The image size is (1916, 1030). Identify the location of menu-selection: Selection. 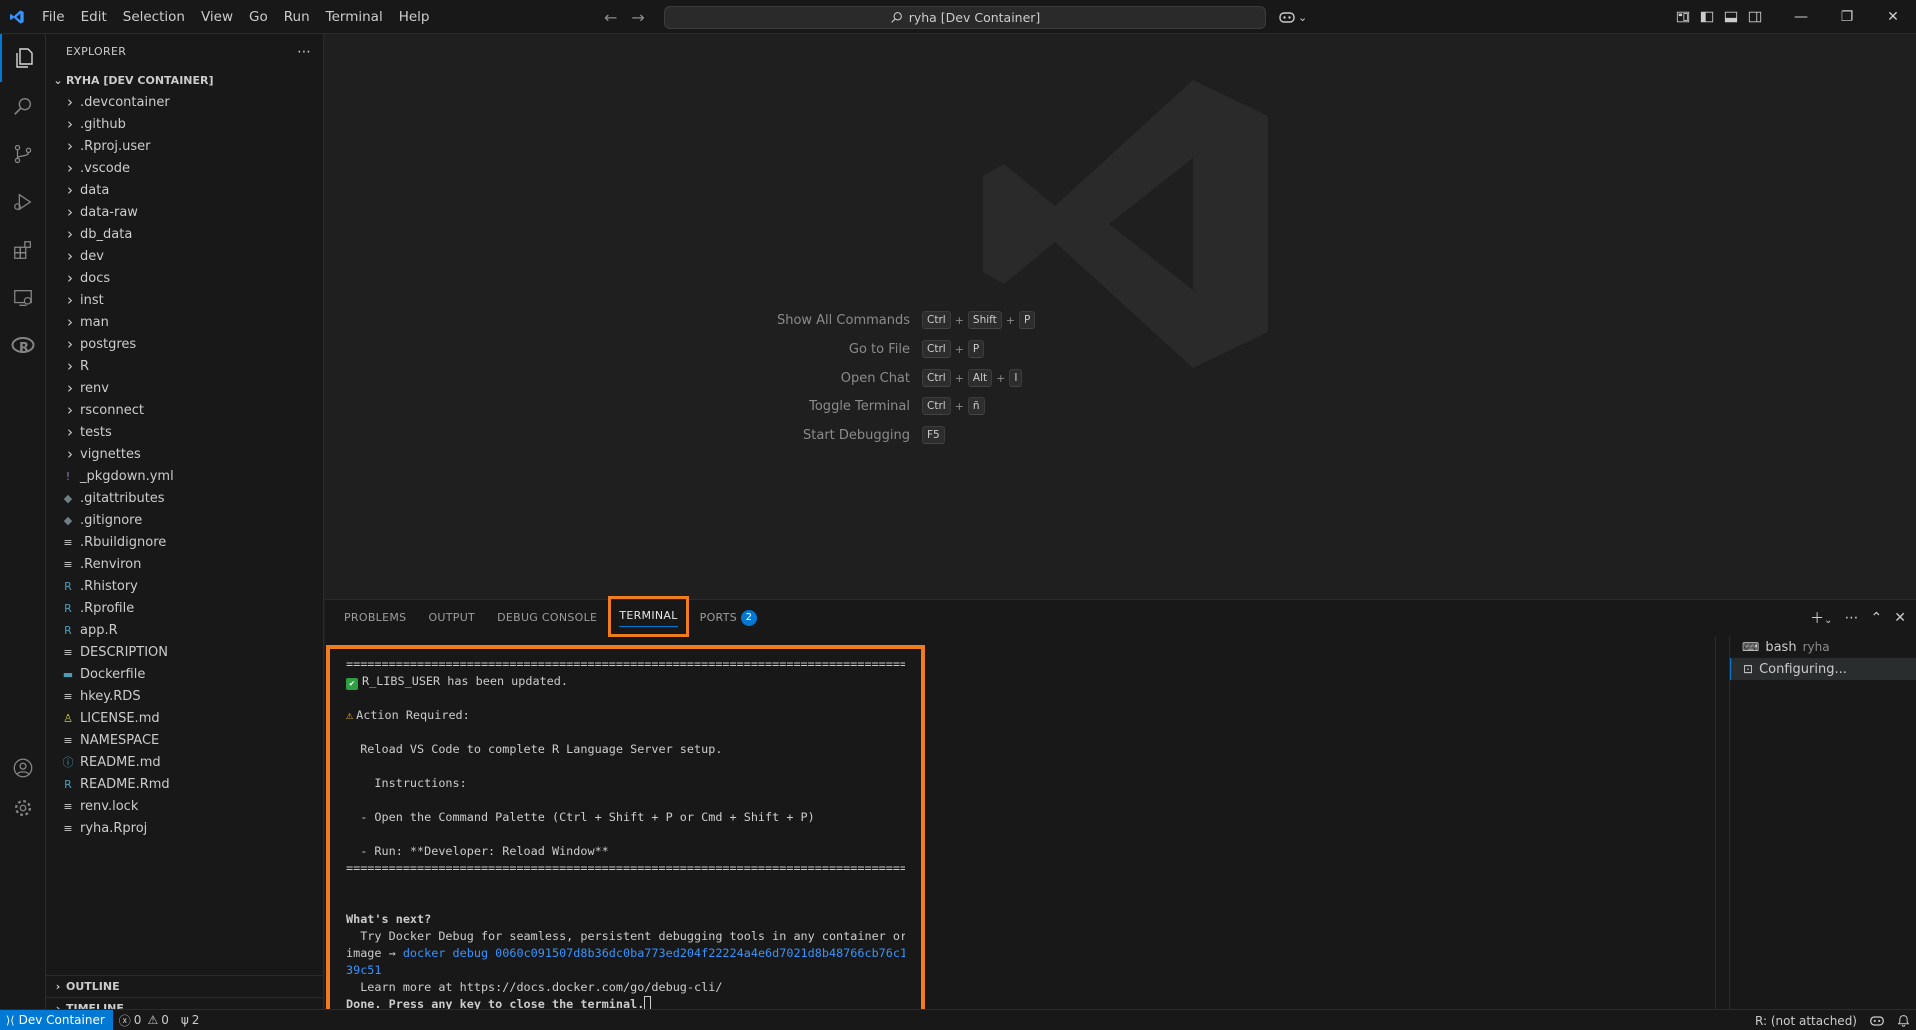
(154, 17).